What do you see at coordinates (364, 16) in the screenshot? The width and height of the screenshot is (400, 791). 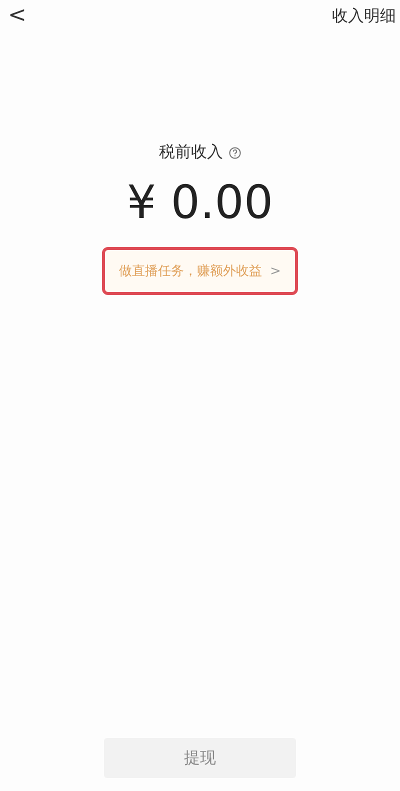 I see `income-details-link: 收入明细` at bounding box center [364, 16].